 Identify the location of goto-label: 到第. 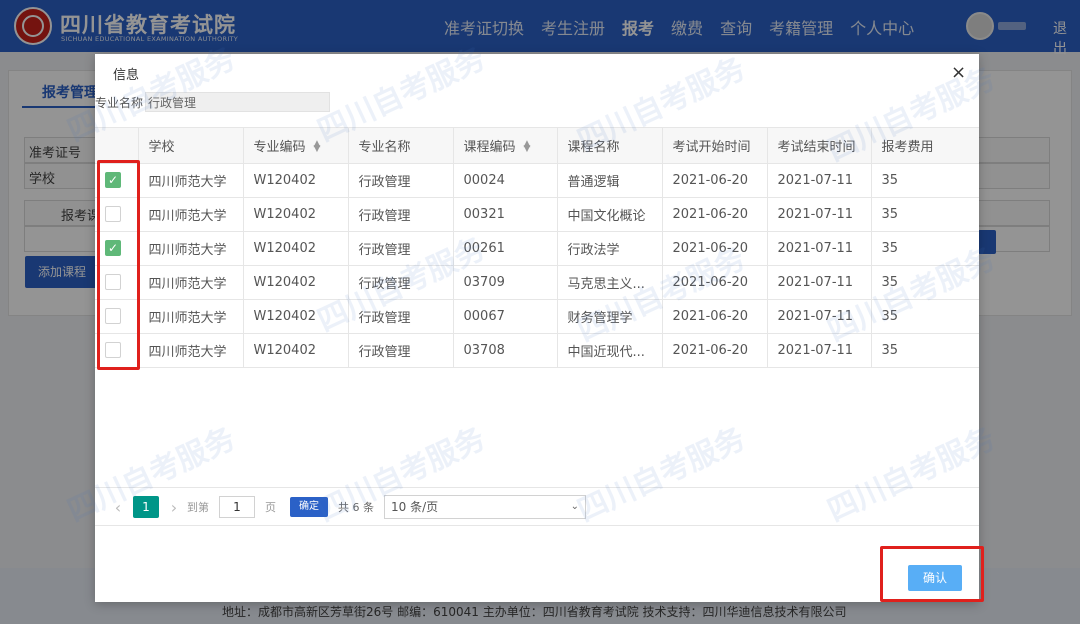
(198, 507).